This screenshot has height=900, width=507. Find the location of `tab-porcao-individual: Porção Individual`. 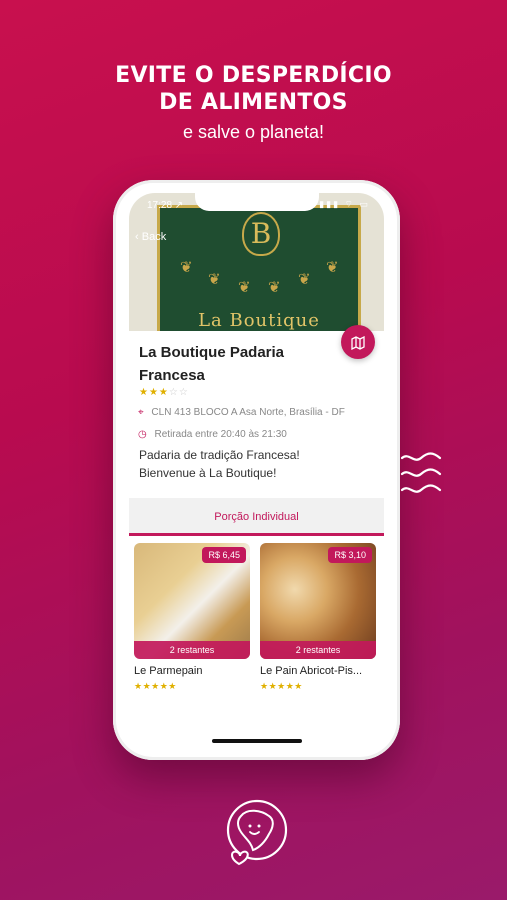

tab-porcao-individual: Porção Individual is located at coordinates (256, 517).